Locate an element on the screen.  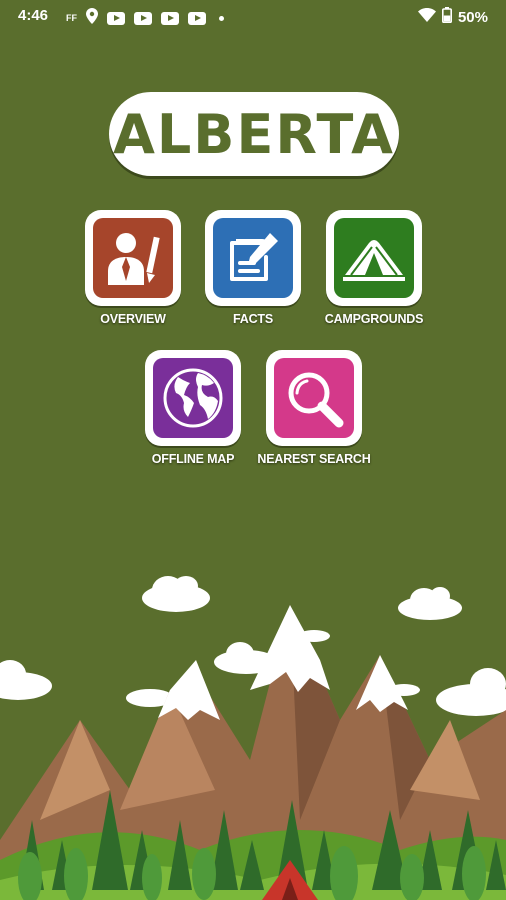
app-title-banner: ALBERTA is located at coordinates (254, 134).